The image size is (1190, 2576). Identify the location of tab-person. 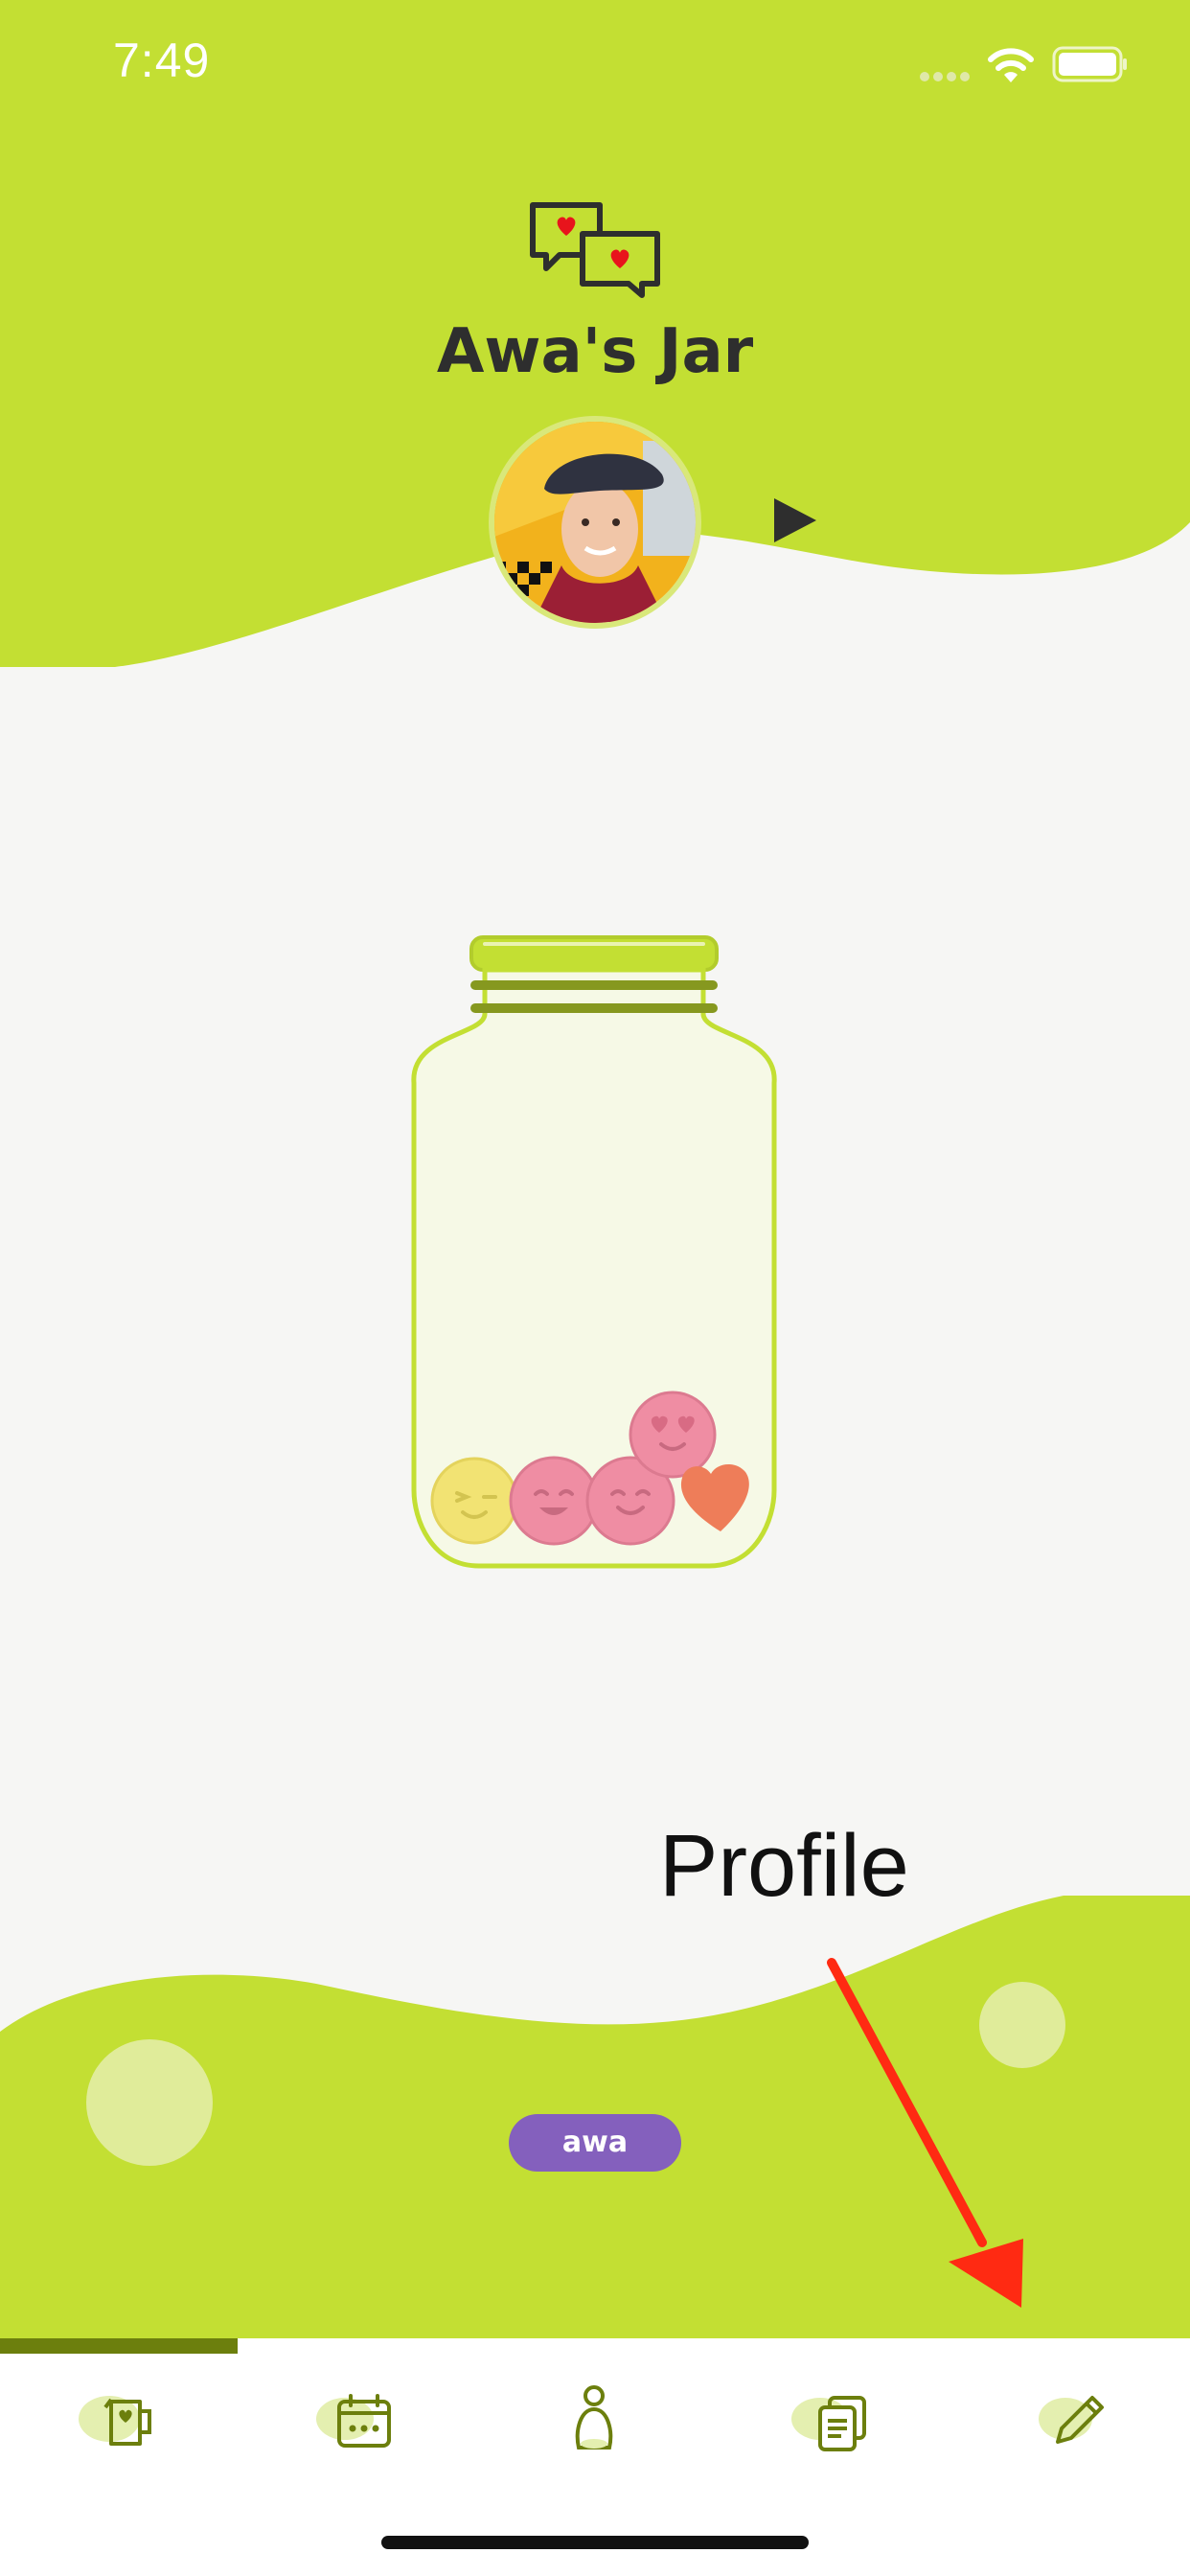
(594, 2416).